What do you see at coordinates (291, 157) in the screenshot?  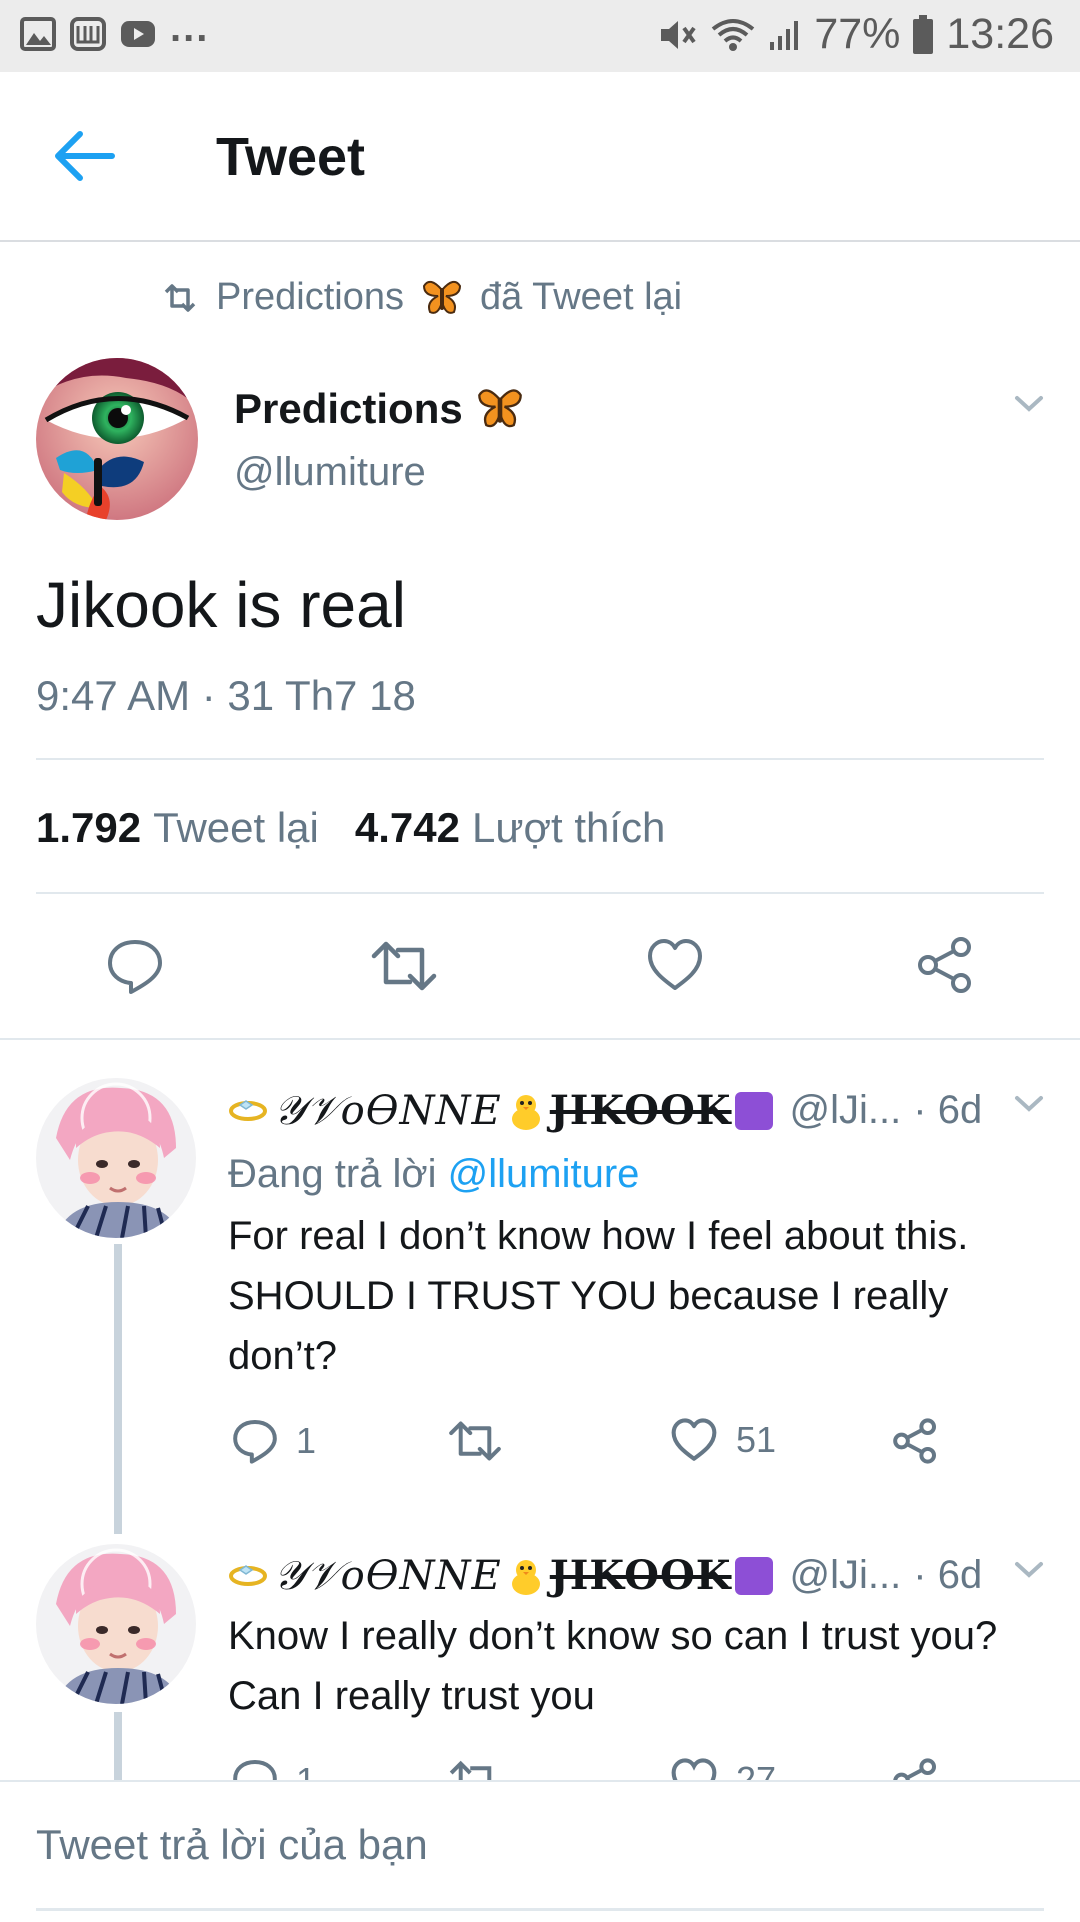 I see `page-title: Tweet` at bounding box center [291, 157].